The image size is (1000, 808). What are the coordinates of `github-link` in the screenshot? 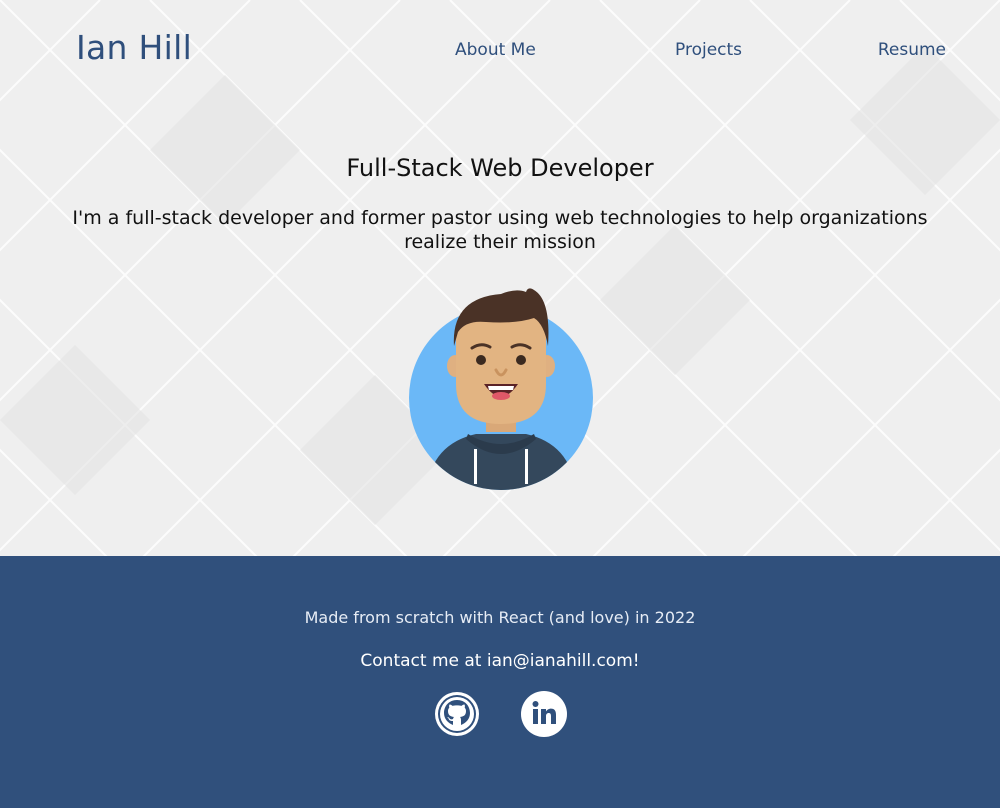 It's located at (457, 714).